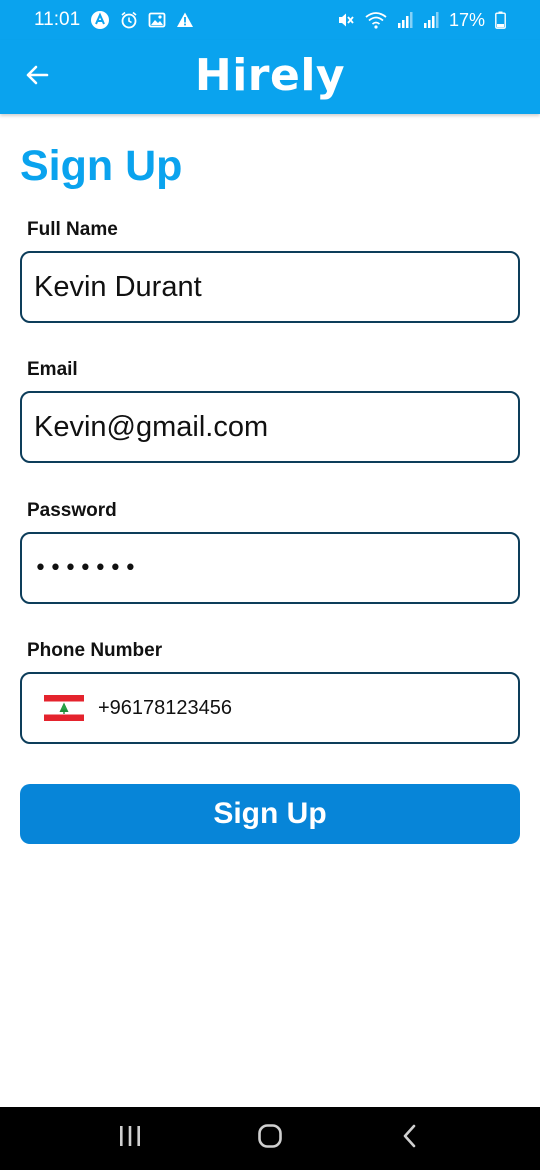 The height and width of the screenshot is (1170, 540). Describe the element at coordinates (270, 427) in the screenshot. I see `email-field: Kevin@gmail.com` at that location.